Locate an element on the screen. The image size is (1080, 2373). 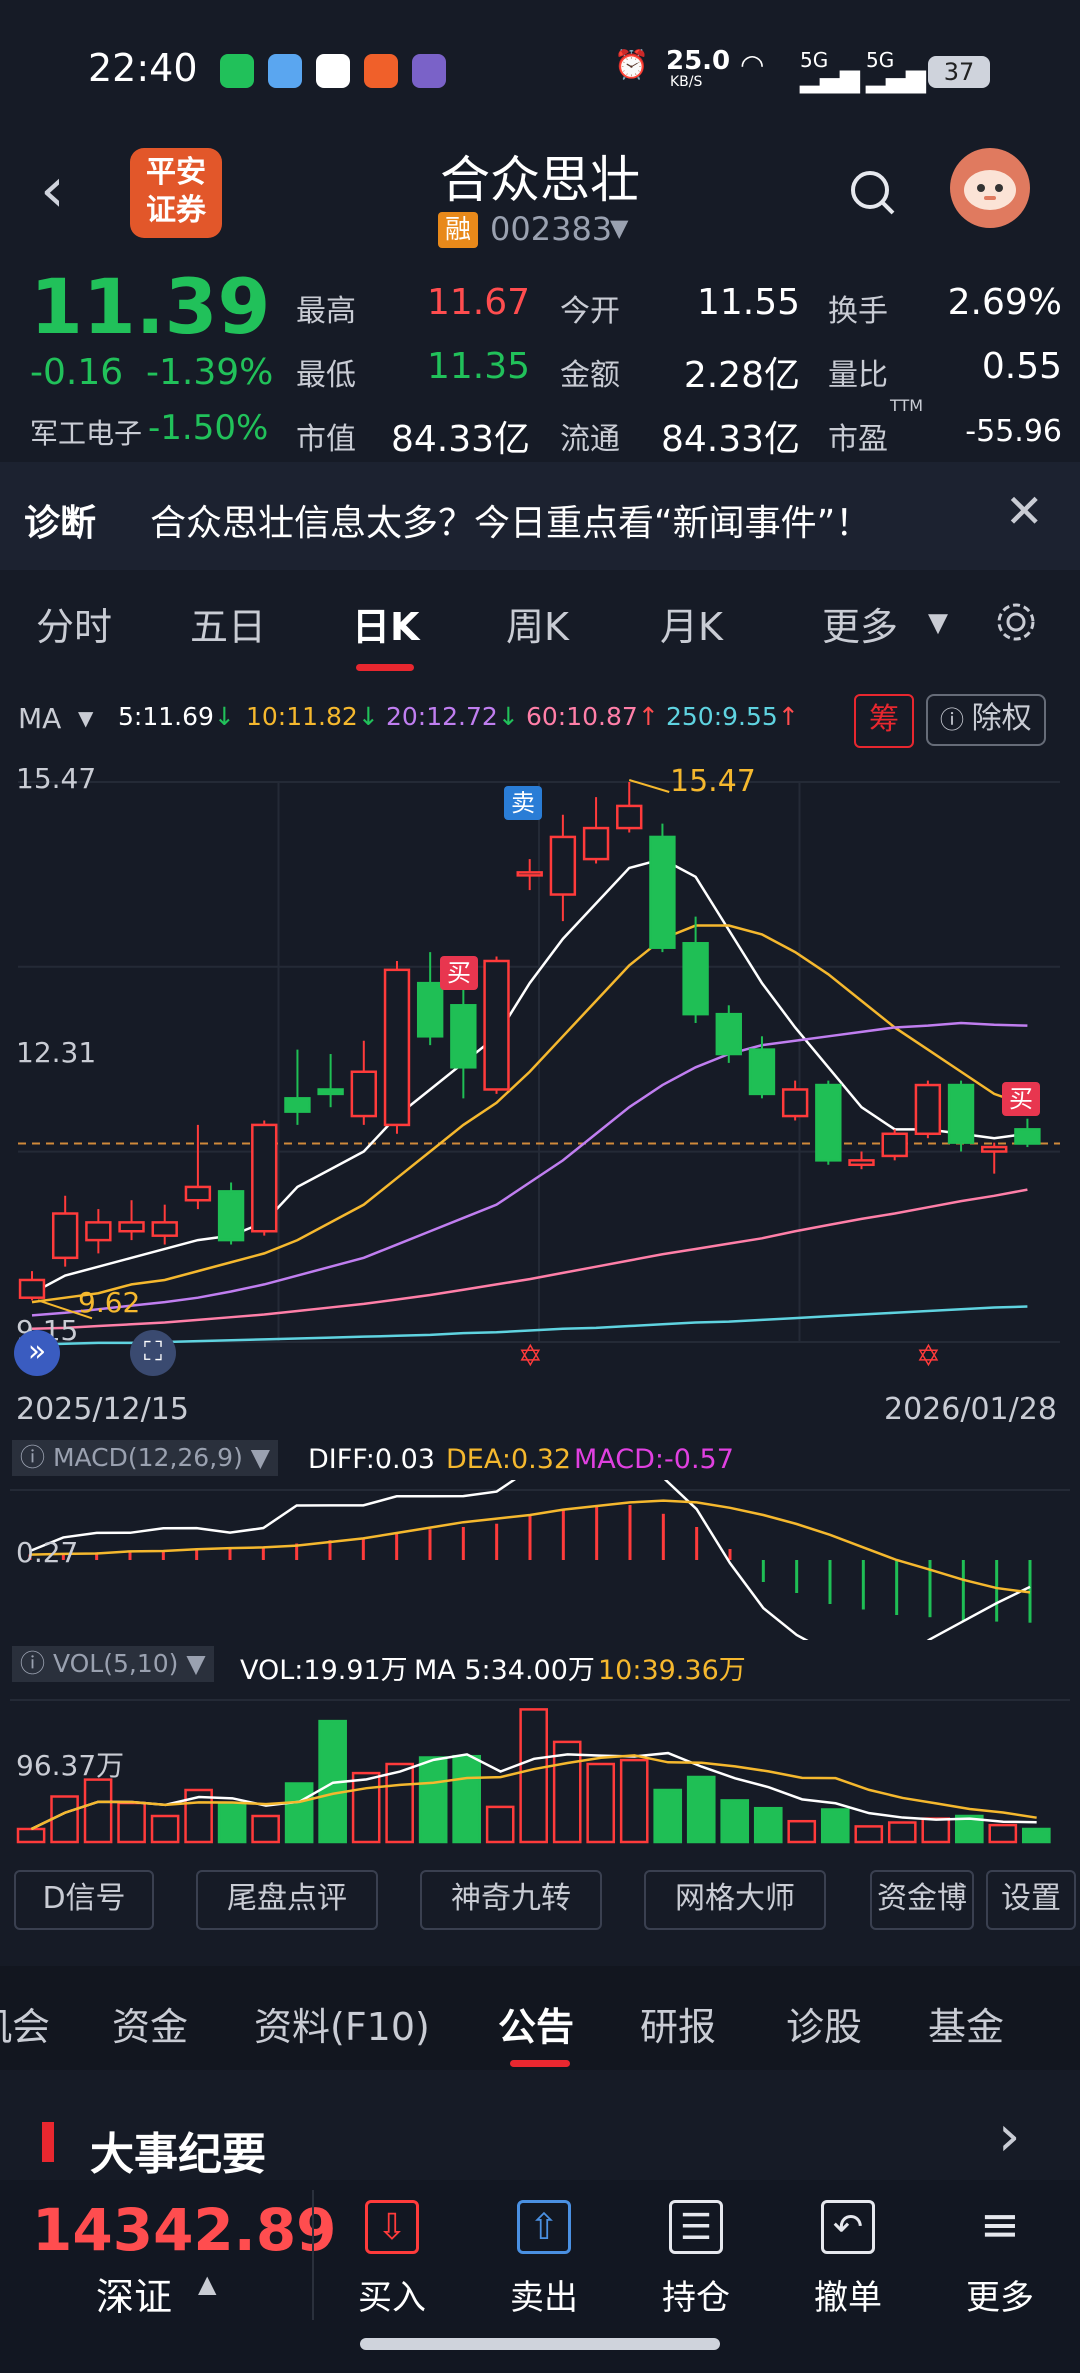
tab-2: 日K is located at coordinates (385, 623).